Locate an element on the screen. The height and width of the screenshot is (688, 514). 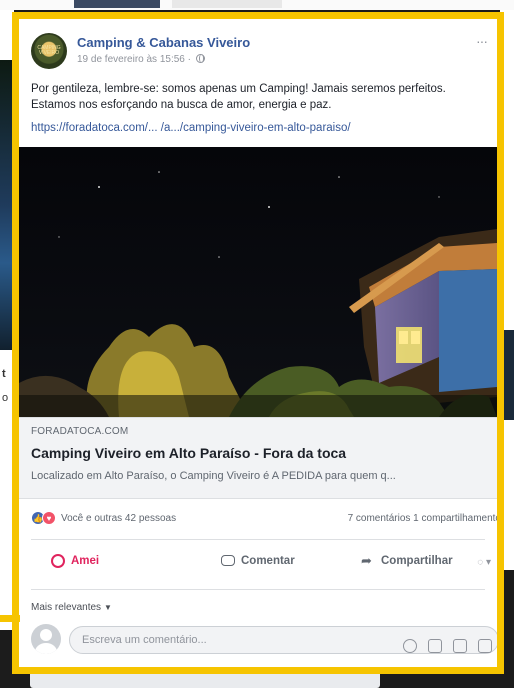
more-options-icon: ··· is located at coordinates (482, 41).